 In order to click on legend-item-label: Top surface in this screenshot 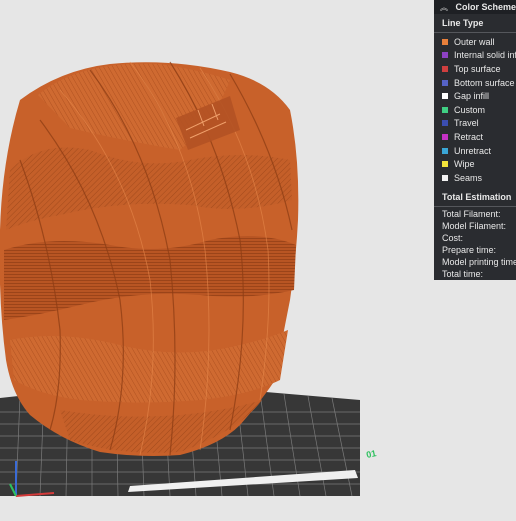, I will do `click(477, 68)`.